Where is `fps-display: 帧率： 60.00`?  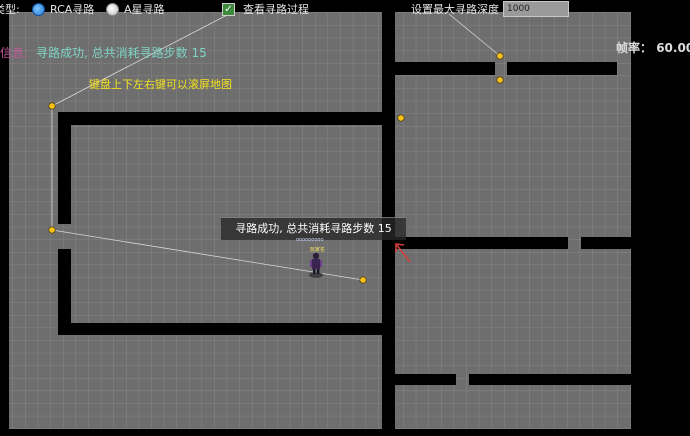
fps-display: 帧率： 60.00 is located at coordinates (653, 47).